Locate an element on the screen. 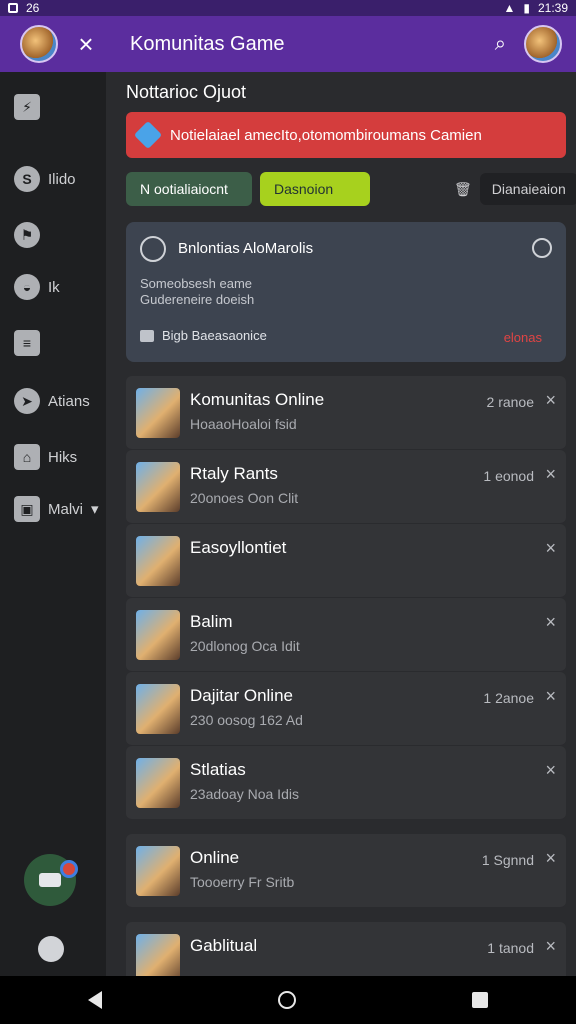 This screenshot has width=576, height=1024. game-subtitle: 20dlonog Oca Idit is located at coordinates (245, 646).